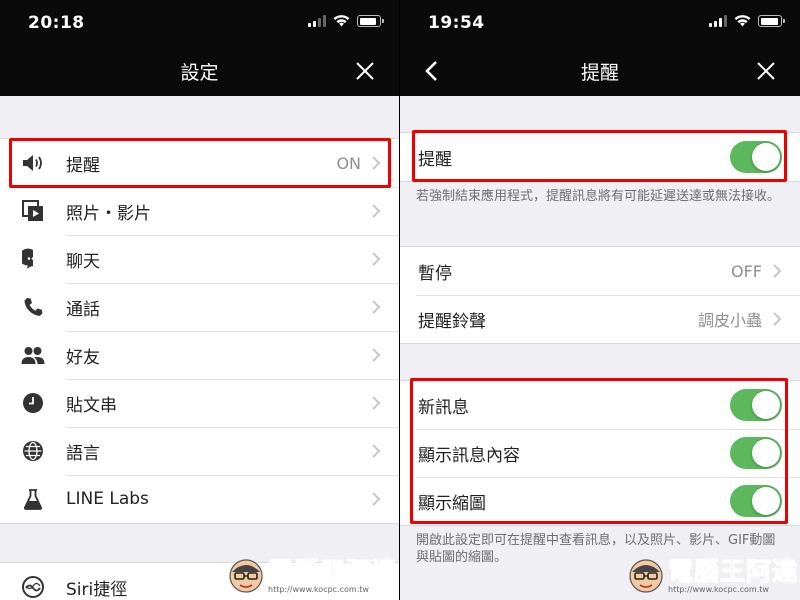 The image size is (800, 600). What do you see at coordinates (33, 163) in the screenshot?
I see `speaker-icon` at bounding box center [33, 163].